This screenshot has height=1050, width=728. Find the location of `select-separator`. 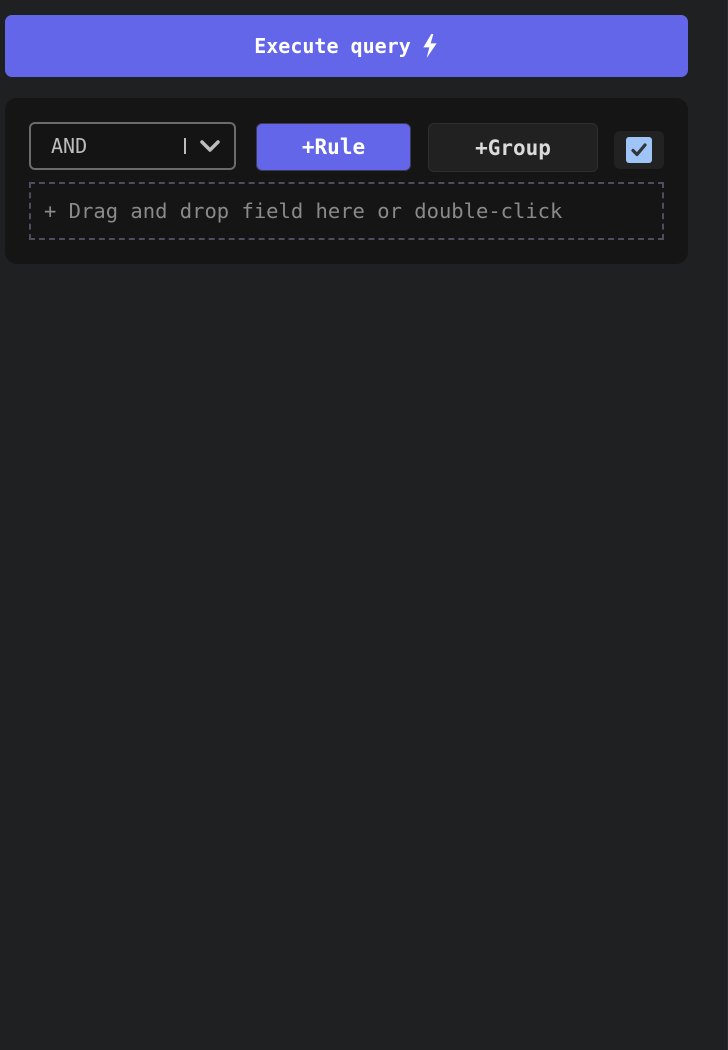

select-separator is located at coordinates (185, 146).